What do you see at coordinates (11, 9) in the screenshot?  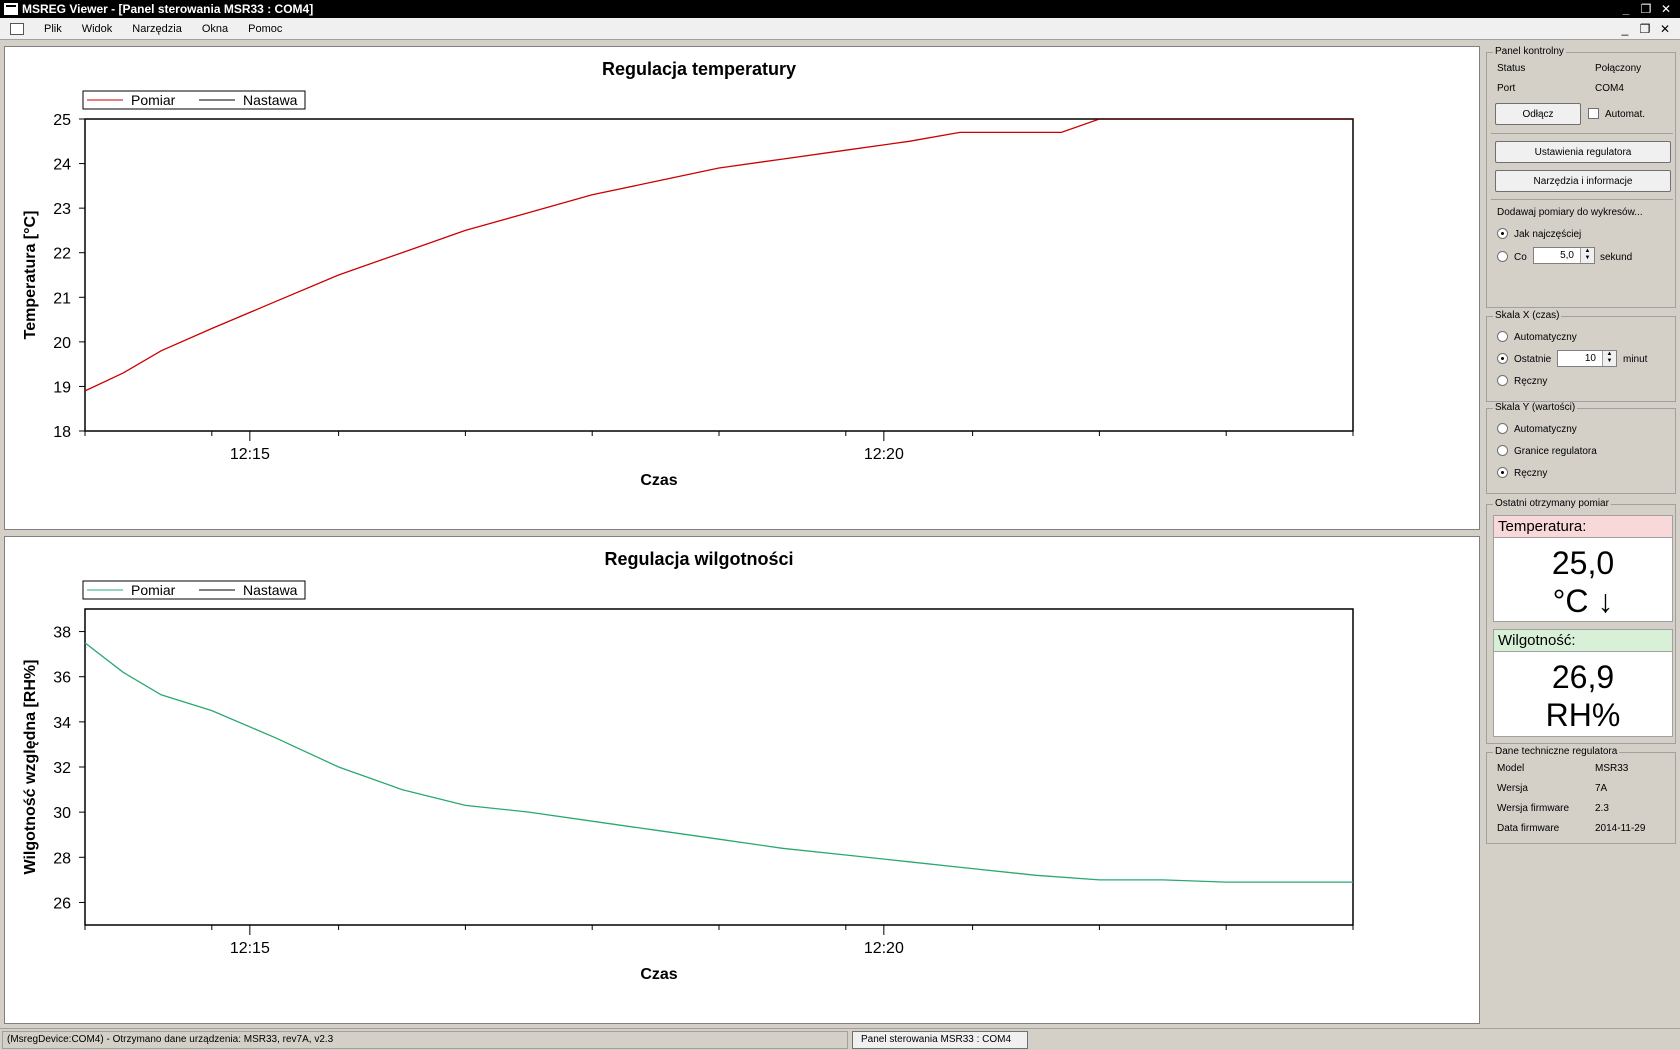 I see `app-icon` at bounding box center [11, 9].